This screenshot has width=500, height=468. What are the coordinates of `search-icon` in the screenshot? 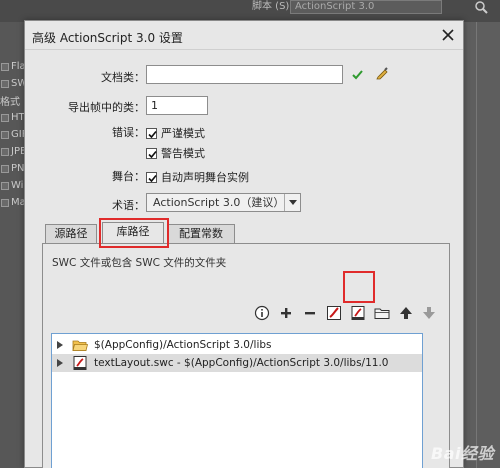 It's located at (481, 7).